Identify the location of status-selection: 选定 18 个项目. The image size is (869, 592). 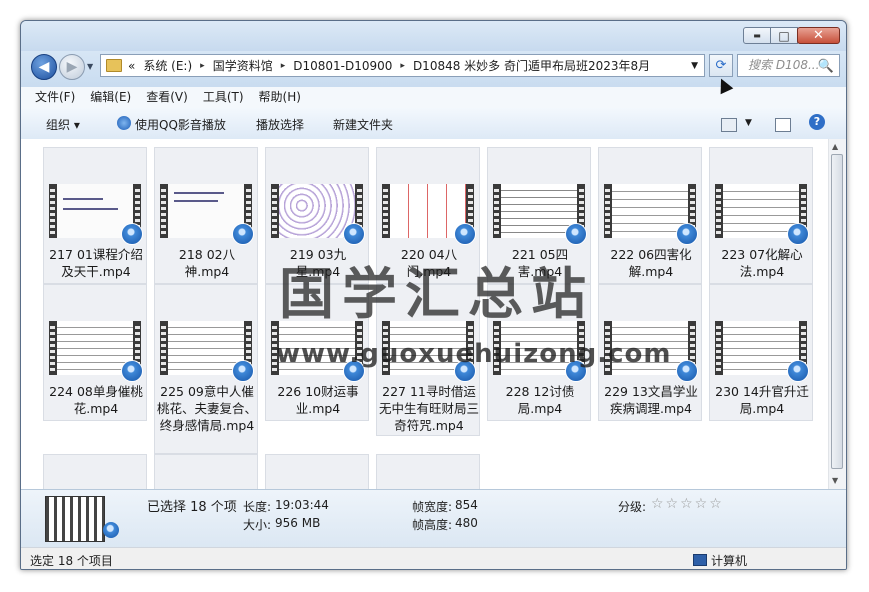
(71, 561).